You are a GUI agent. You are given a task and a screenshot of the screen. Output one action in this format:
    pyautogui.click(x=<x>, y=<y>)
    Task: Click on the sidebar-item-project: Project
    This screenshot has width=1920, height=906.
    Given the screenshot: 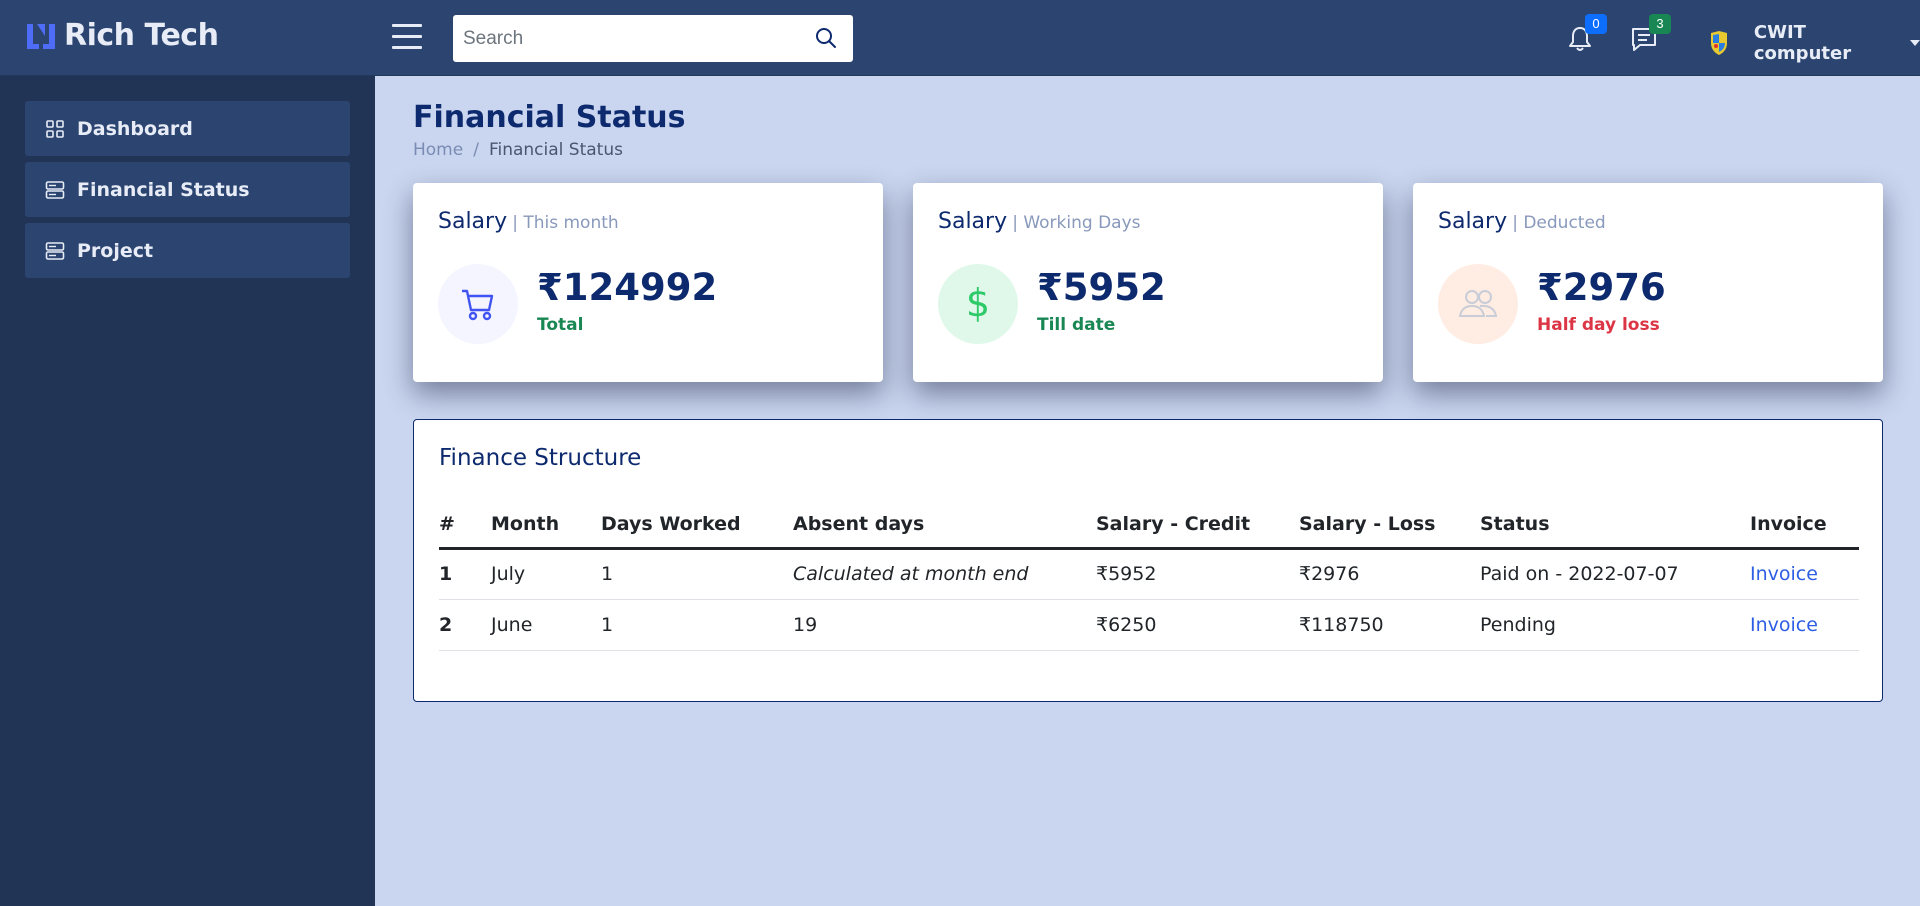 What is the action you would take?
    pyautogui.click(x=187, y=250)
    